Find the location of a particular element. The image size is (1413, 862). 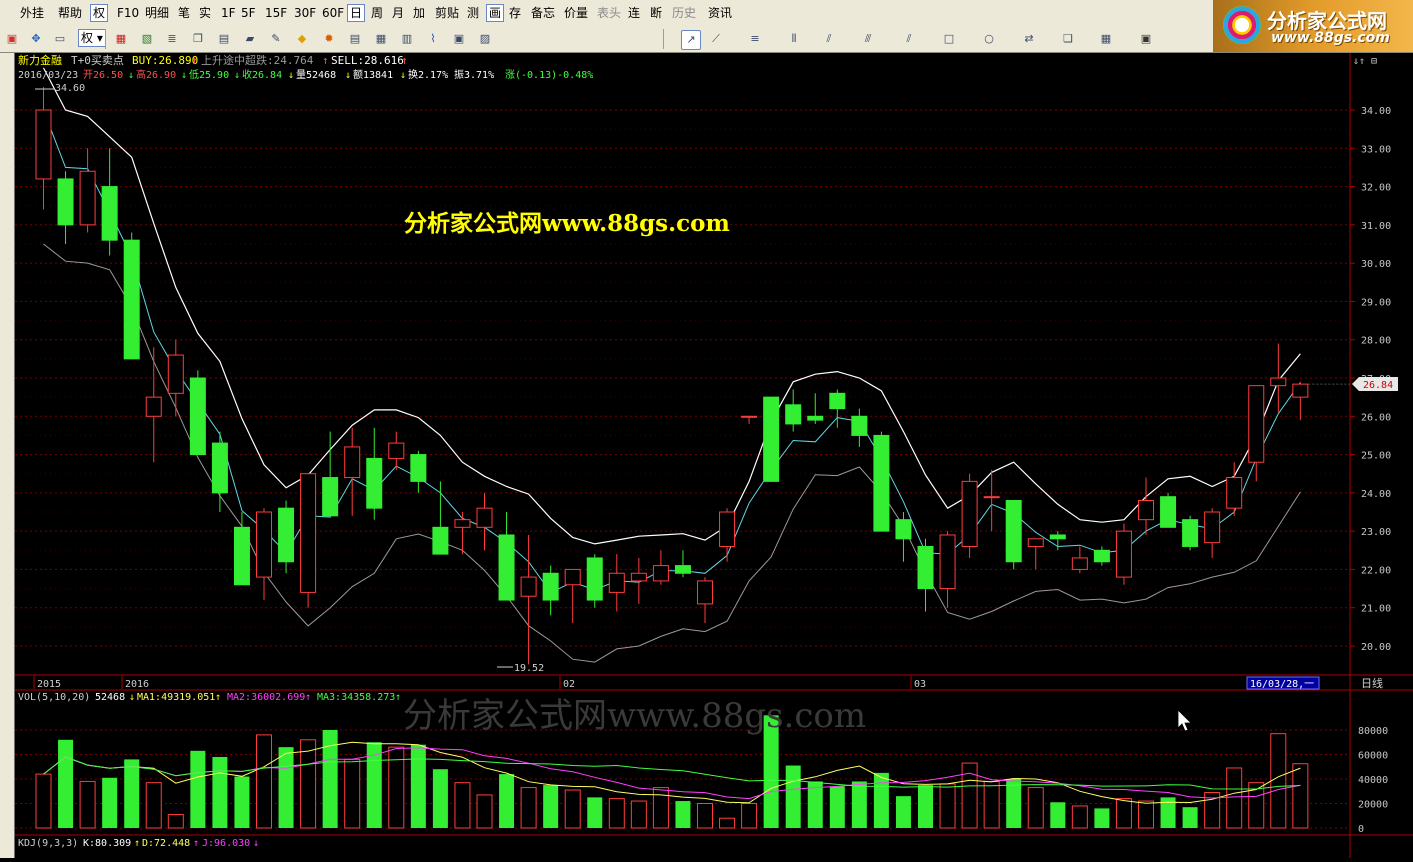

panel-collapse-icon: ⊟ is located at coordinates (1374, 61).